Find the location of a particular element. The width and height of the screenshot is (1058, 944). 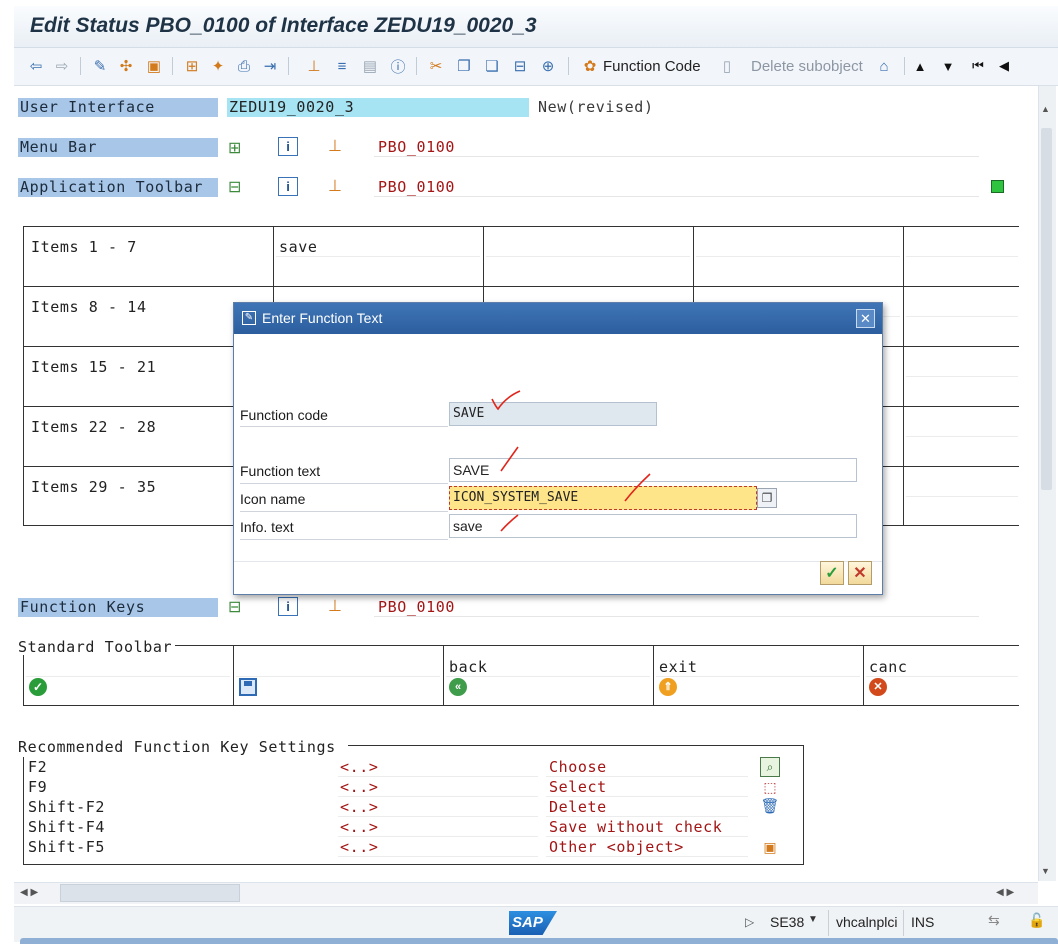

insert-row-icon: ⊕ is located at coordinates (548, 66).